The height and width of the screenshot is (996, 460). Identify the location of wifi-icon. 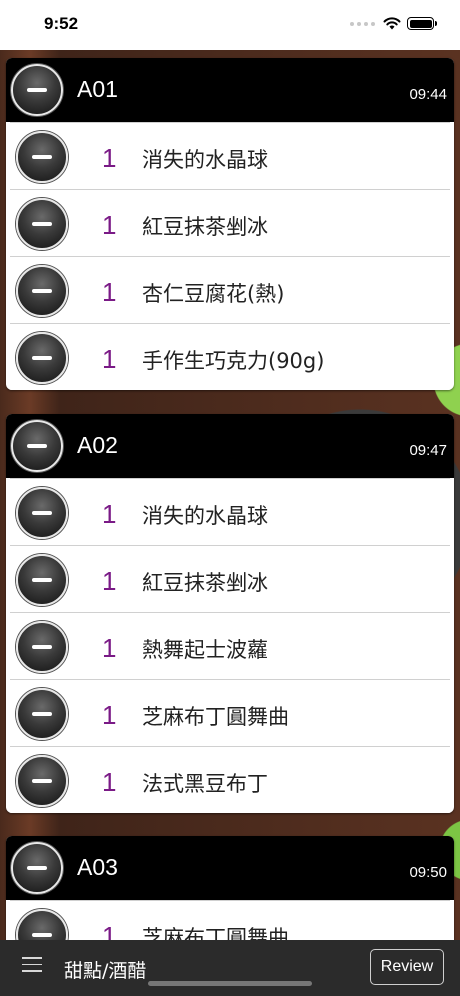
(392, 23).